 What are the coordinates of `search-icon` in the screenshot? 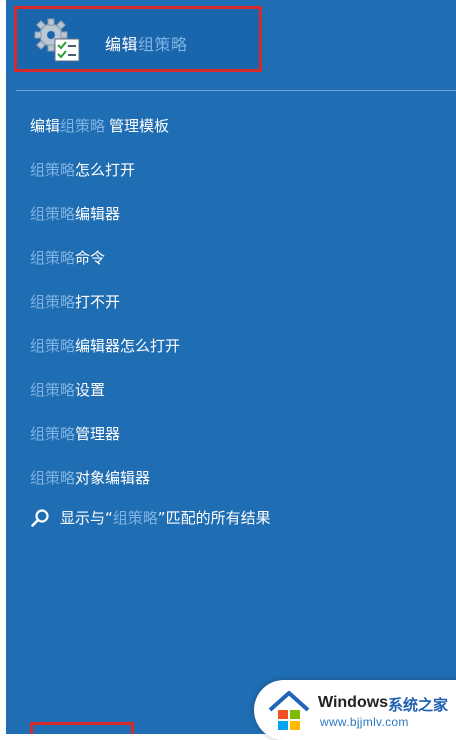 It's located at (40, 517).